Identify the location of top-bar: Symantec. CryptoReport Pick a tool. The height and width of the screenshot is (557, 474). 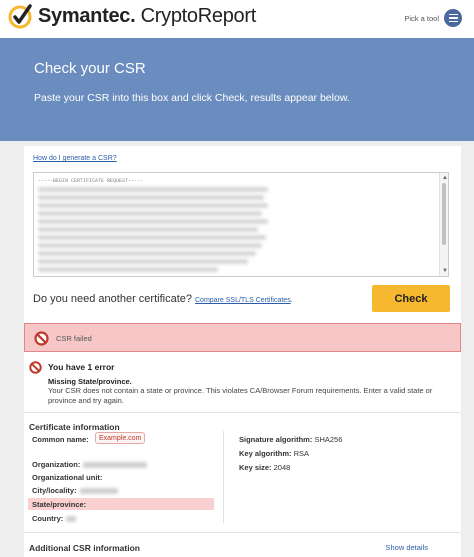
(237, 19).